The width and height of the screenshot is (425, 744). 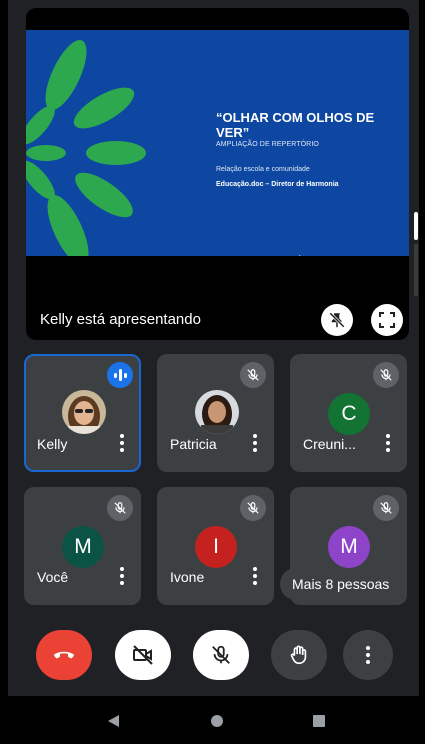 I want to click on participant-name: Kelly, so click(x=52, y=444).